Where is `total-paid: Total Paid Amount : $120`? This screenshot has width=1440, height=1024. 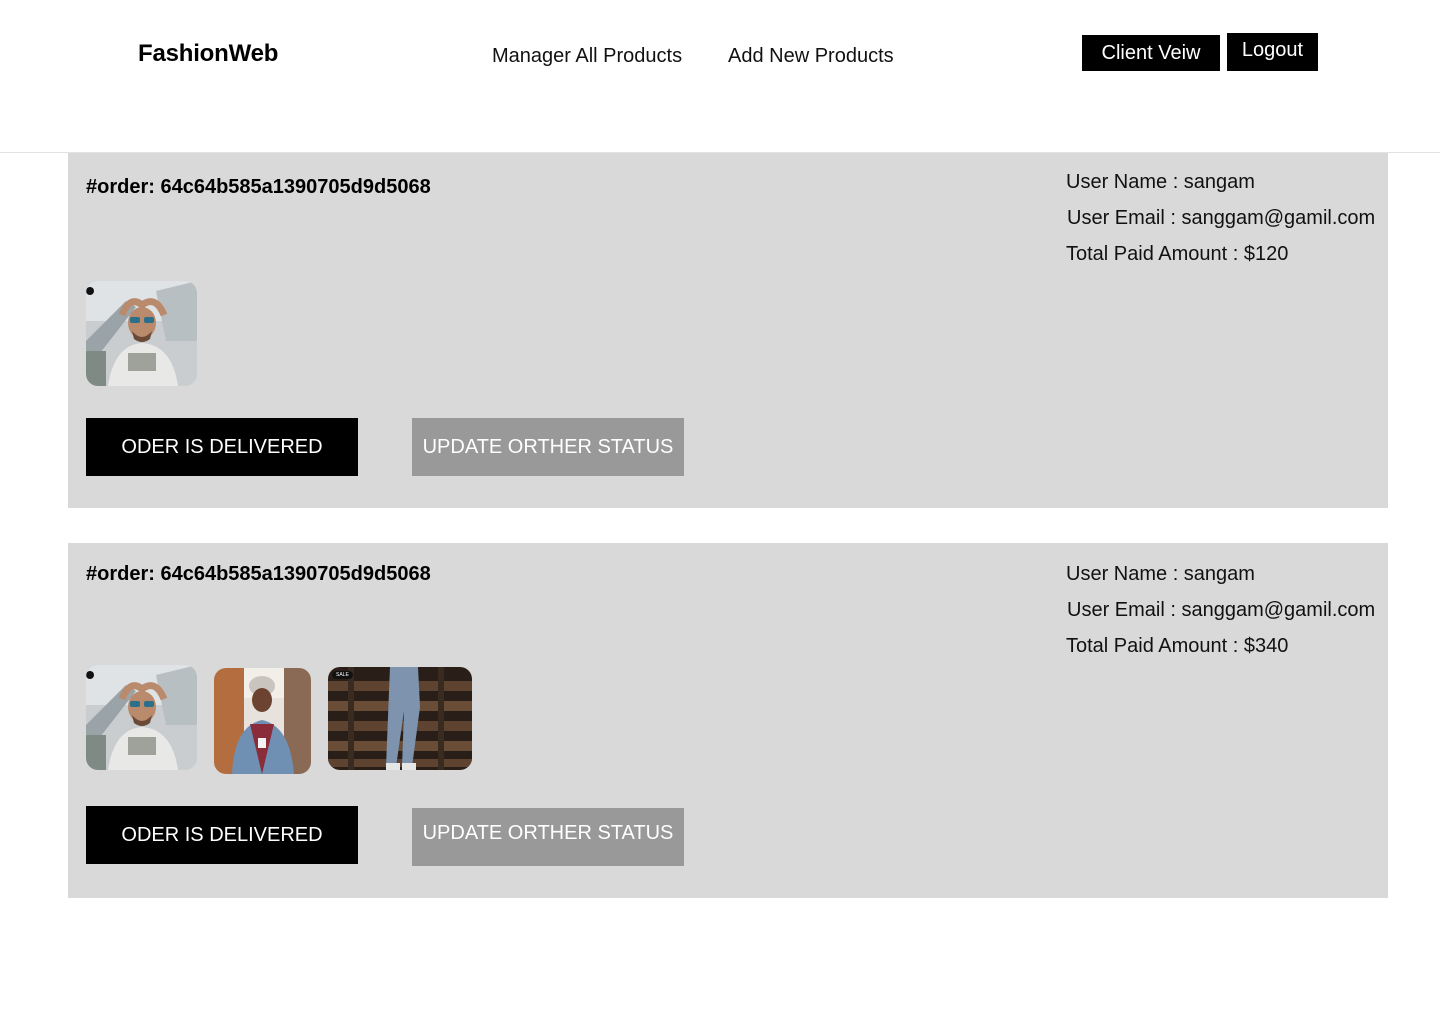 total-paid: Total Paid Amount : $120 is located at coordinates (1177, 254).